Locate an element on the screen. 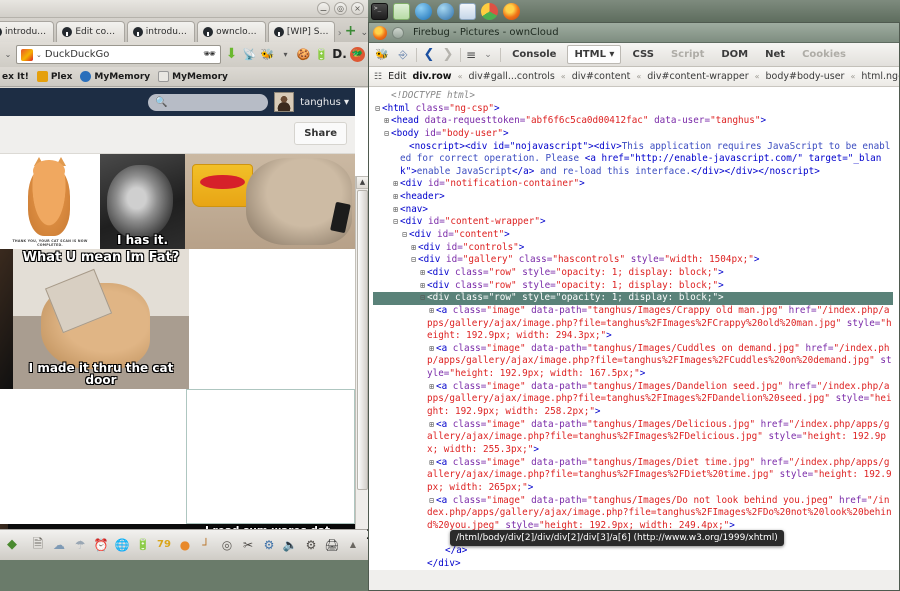  html-line: ⊞ <header> is located at coordinates (633, 197).